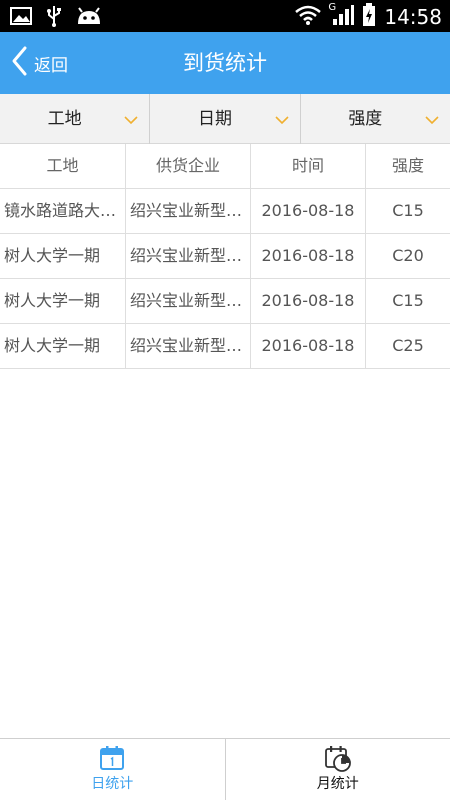 The image size is (450, 800). I want to click on column-header-site: 工地, so click(62, 165).